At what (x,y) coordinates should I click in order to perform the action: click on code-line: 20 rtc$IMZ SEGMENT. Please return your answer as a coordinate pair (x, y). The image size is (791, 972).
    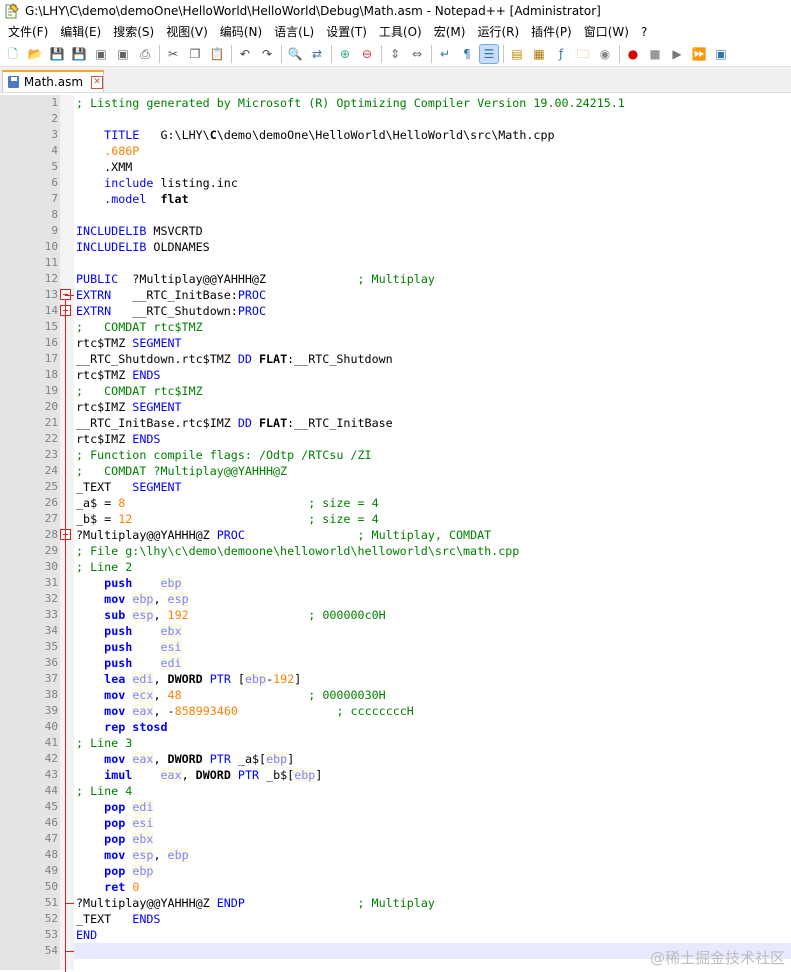
    Looking at the image, I should click on (418, 407).